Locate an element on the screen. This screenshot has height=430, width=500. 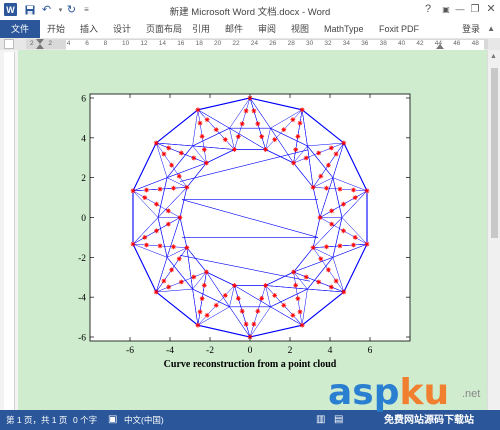
x-tick-label: 4 is located at coordinates (330, 351).